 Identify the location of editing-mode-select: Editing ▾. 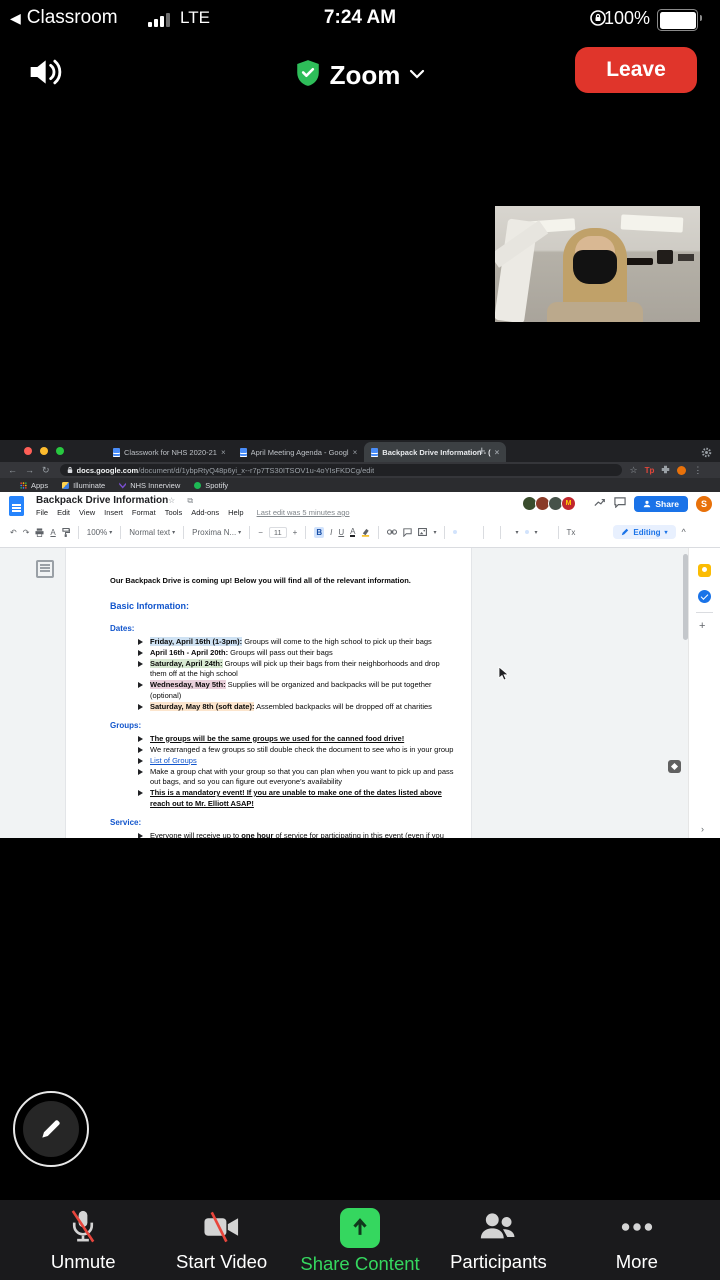
(644, 532).